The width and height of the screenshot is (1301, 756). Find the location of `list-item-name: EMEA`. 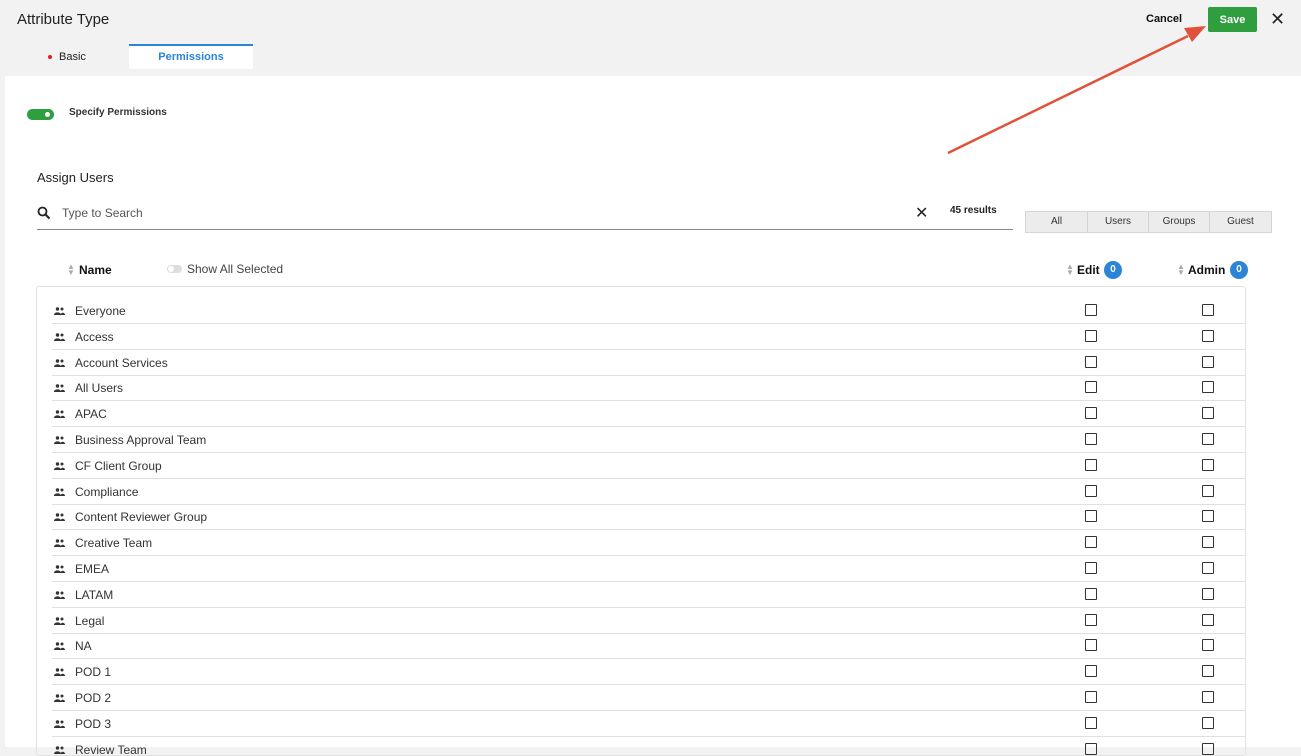

list-item-name: EMEA is located at coordinates (92, 569).